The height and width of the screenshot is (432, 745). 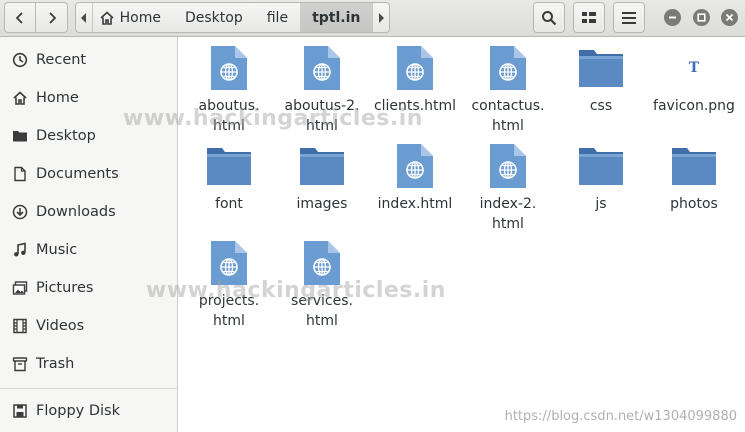 What do you see at coordinates (20, 174) in the screenshot?
I see `document-icon` at bounding box center [20, 174].